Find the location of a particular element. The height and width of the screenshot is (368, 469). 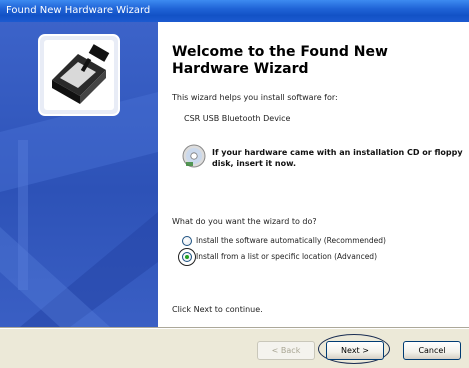

radio-auto-install is located at coordinates (187, 241).